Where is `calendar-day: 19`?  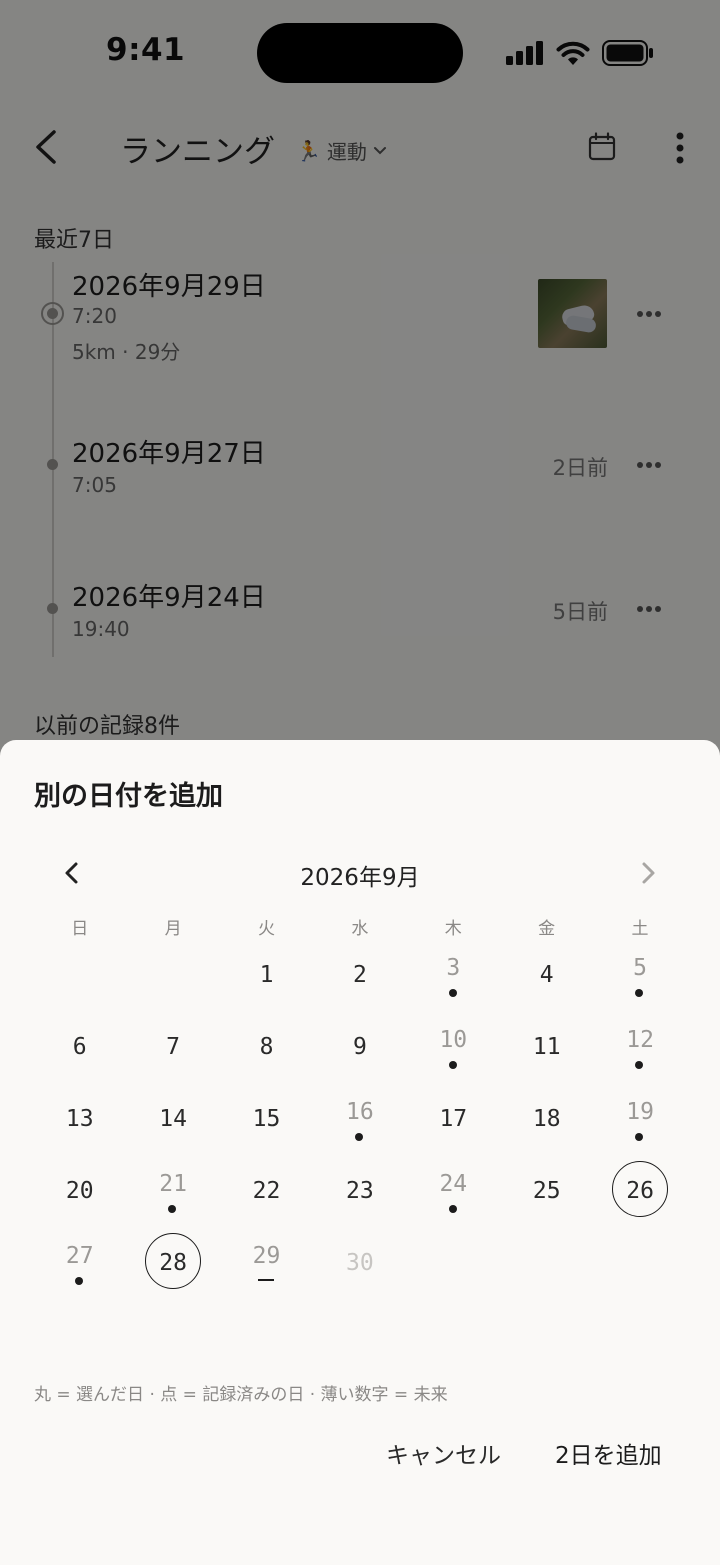
calendar-day: 19 is located at coordinates (639, 1116).